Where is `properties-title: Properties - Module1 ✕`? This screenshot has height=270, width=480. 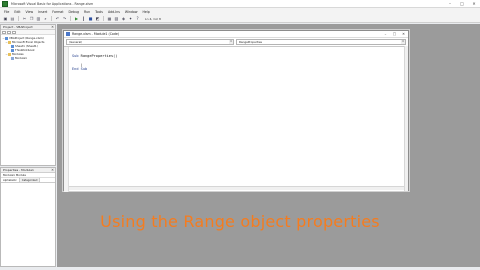
properties-title: Properties - Module1 ✕ is located at coordinates (28, 170).